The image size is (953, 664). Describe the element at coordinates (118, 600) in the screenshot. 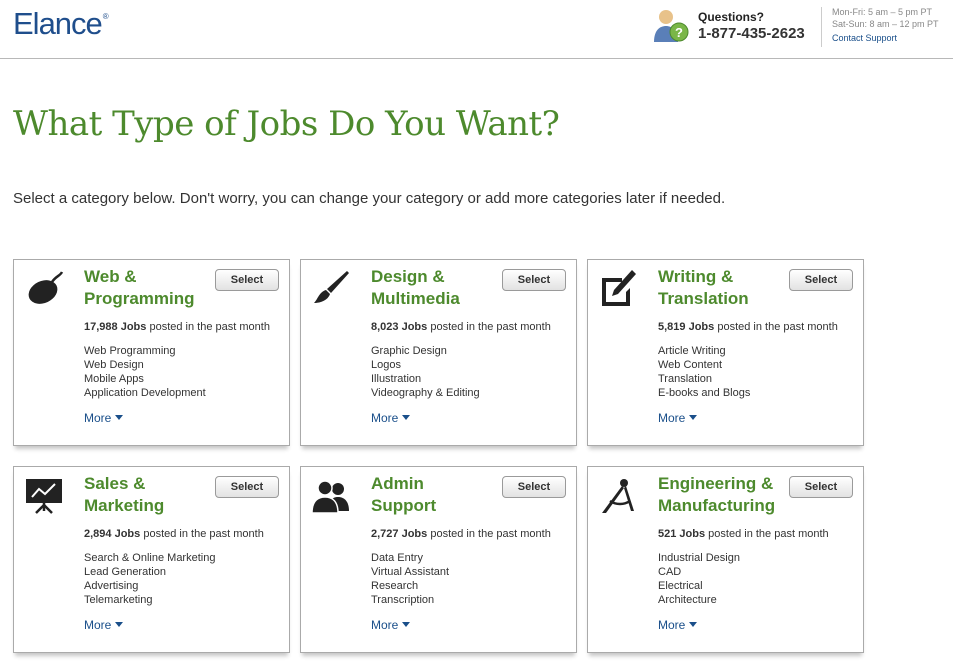

I see `skill-item: Telemarketing` at that location.